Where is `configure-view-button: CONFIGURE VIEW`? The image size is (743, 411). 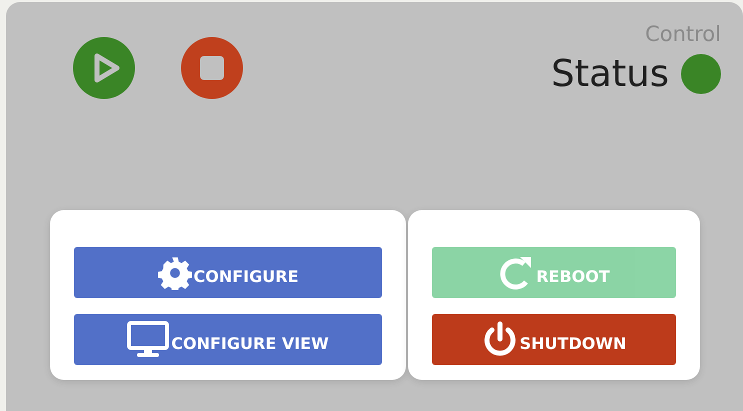 configure-view-button: CONFIGURE VIEW is located at coordinates (228, 339).